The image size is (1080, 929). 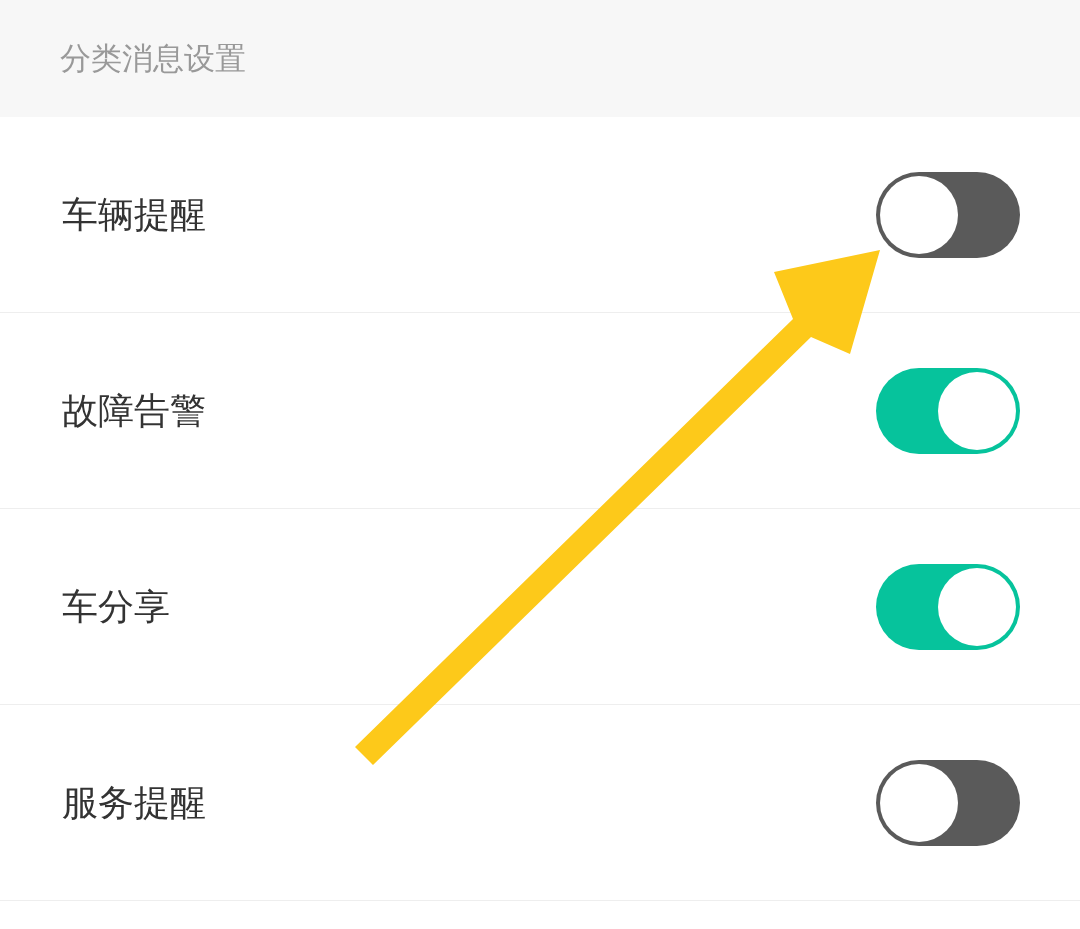 What do you see at coordinates (948, 214) in the screenshot?
I see `toggle-switch` at bounding box center [948, 214].